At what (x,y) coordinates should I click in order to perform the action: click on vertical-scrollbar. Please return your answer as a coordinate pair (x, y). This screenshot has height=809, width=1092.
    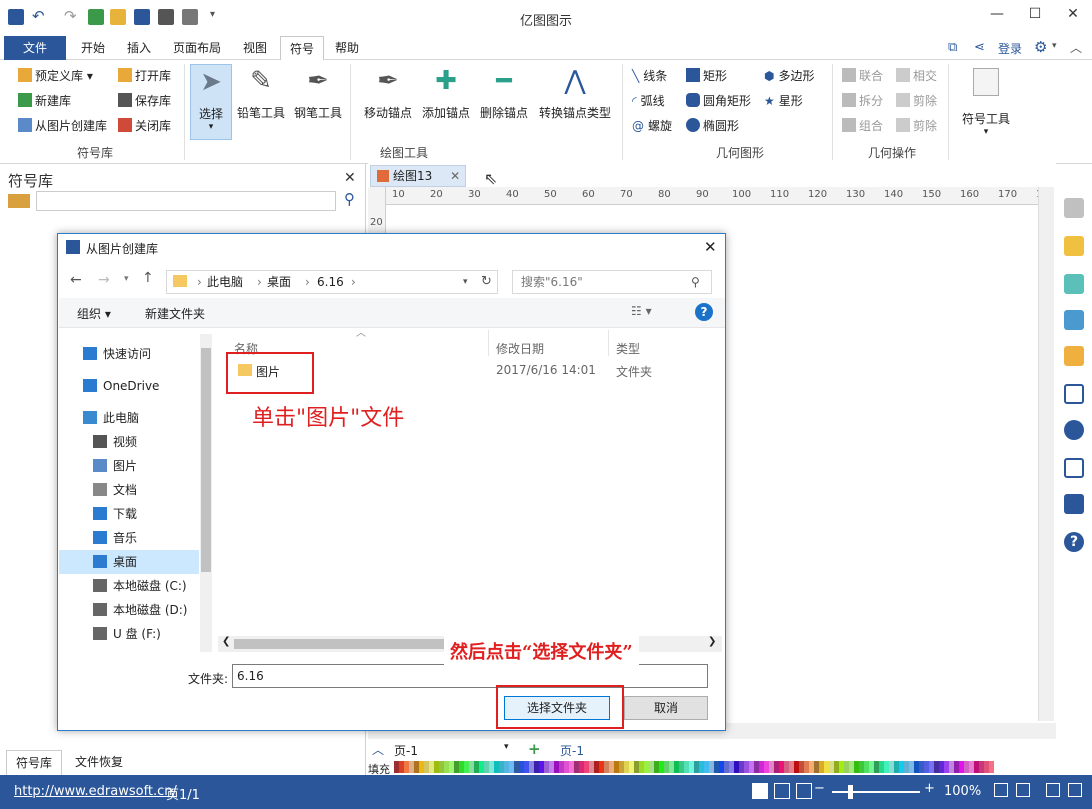
    Looking at the image, I should click on (1046, 454).